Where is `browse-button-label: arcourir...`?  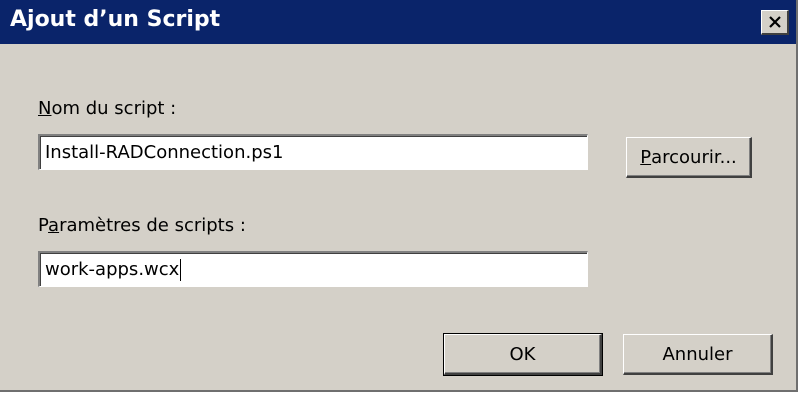
browse-button-label: arcourir... is located at coordinates (694, 157).